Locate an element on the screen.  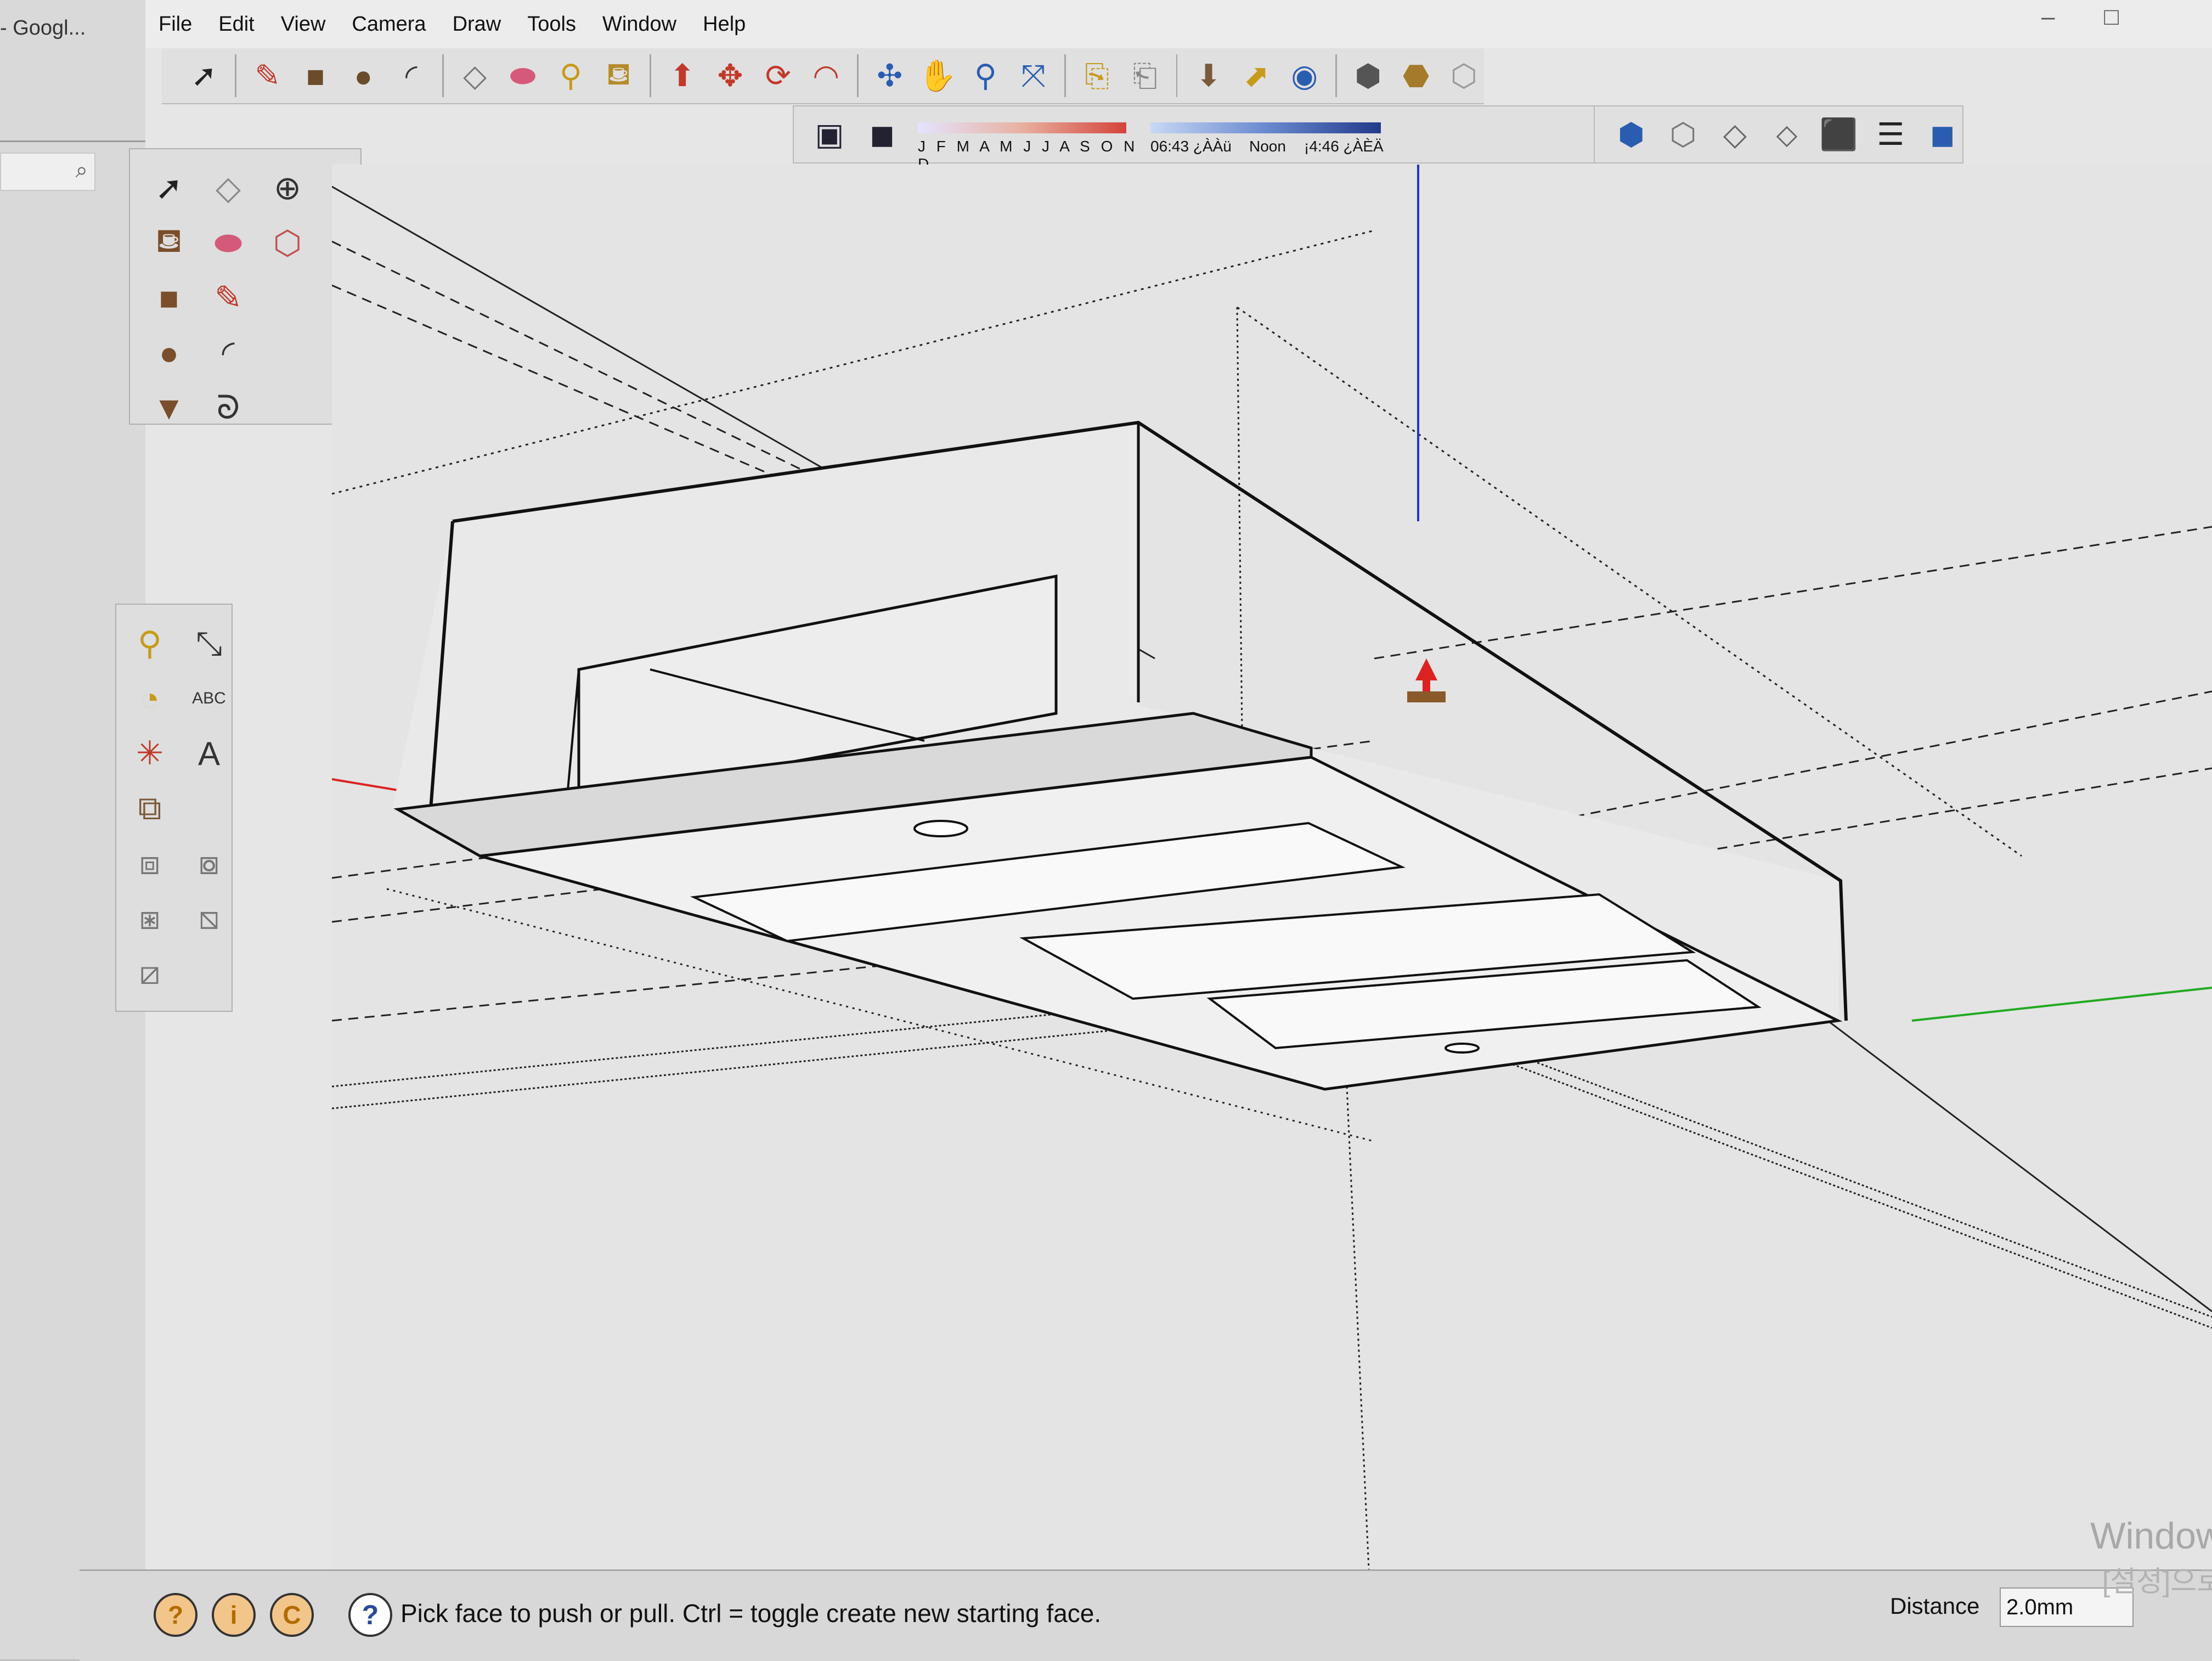
search-icon: ⌕ is located at coordinates (82, 170).